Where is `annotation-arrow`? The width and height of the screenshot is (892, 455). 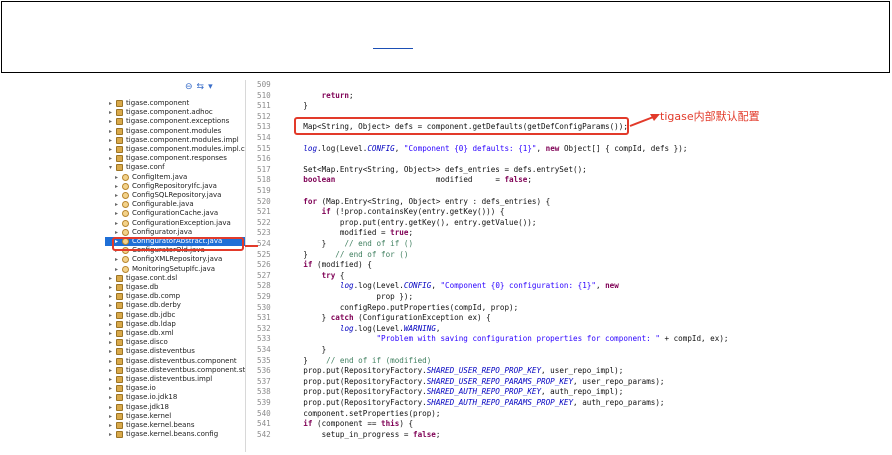
annotation-arrow is located at coordinates (452, 180).